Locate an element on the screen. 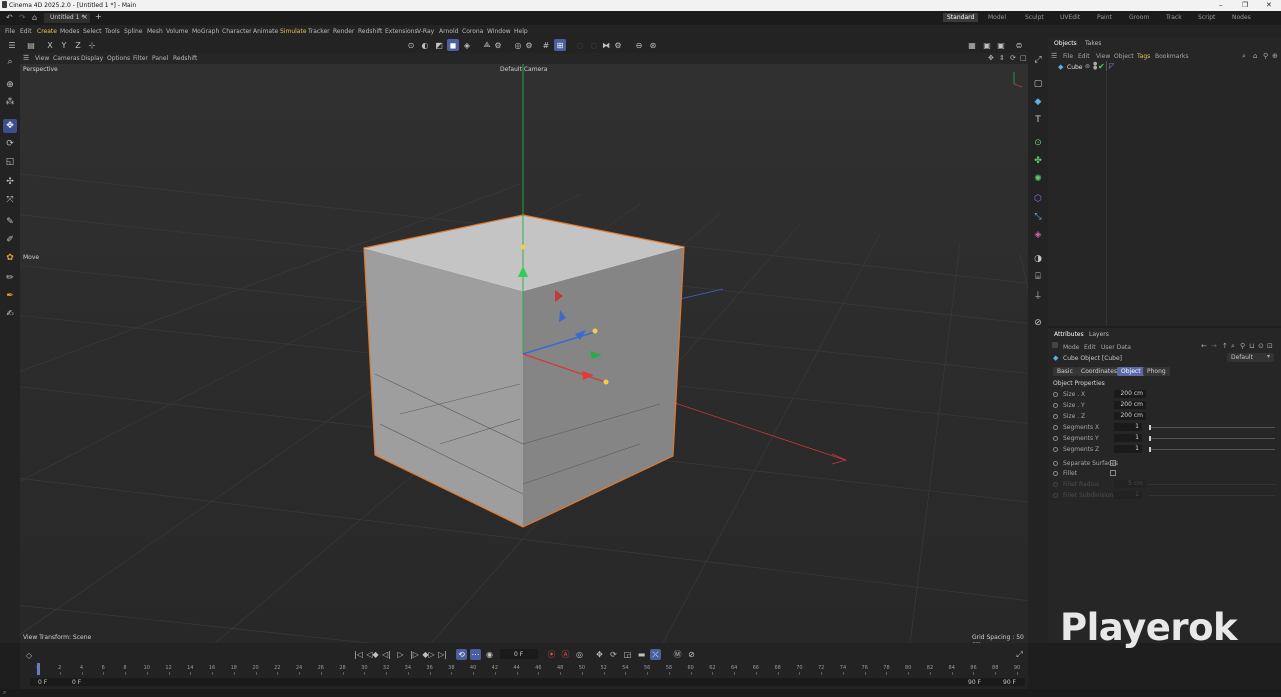  light-icon: ◑ is located at coordinates (1038, 259).